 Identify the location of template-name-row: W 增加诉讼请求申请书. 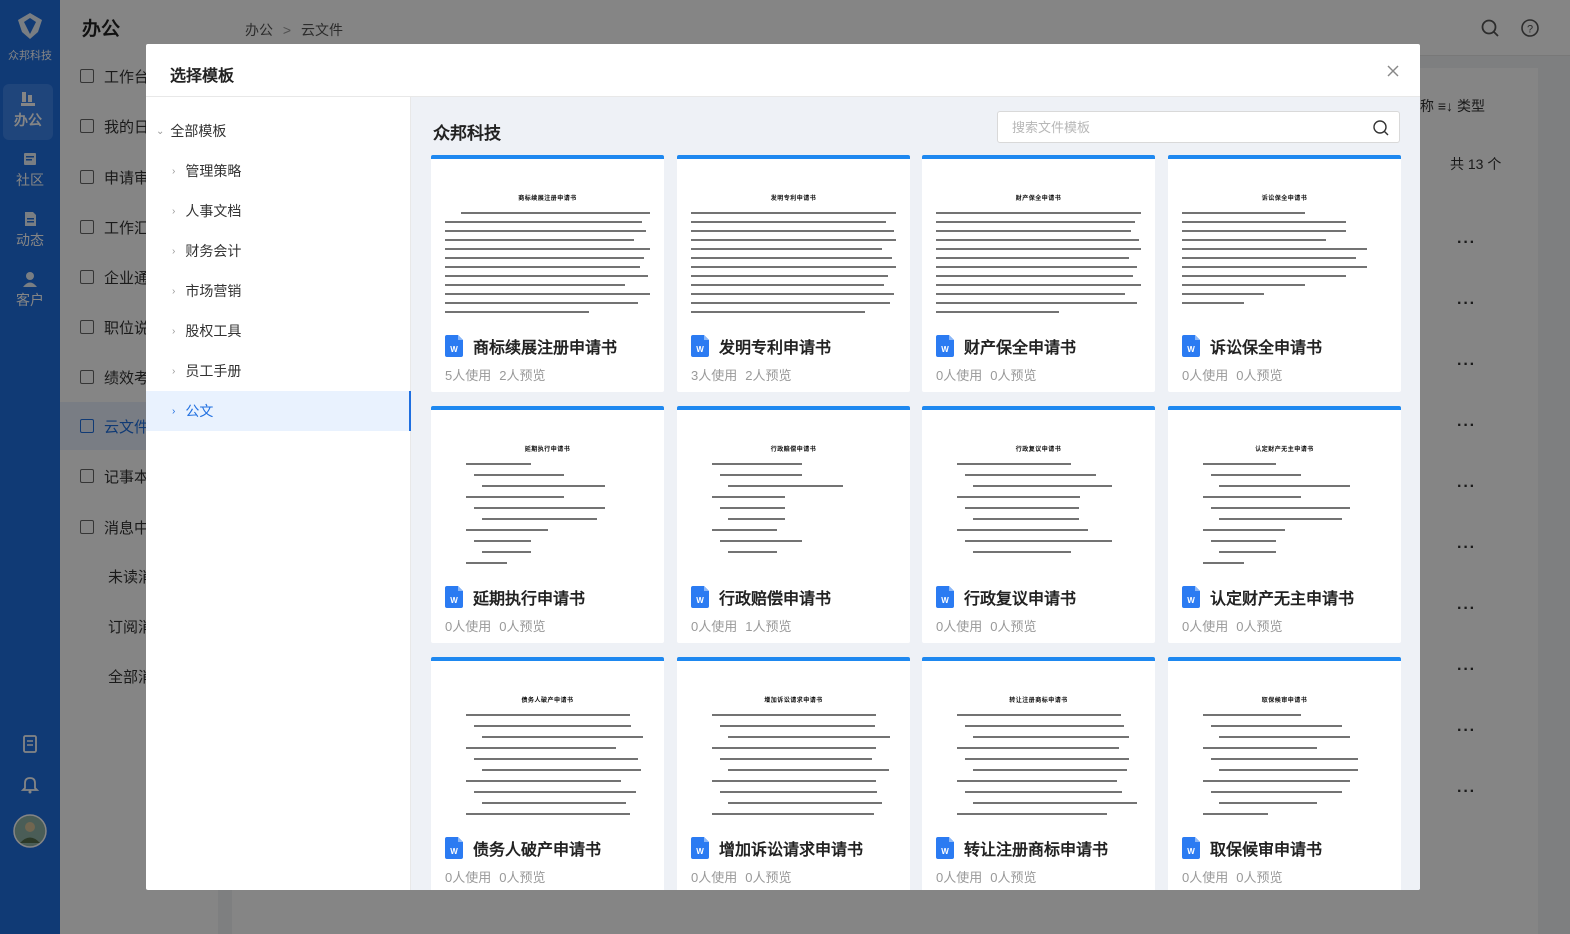
(777, 848).